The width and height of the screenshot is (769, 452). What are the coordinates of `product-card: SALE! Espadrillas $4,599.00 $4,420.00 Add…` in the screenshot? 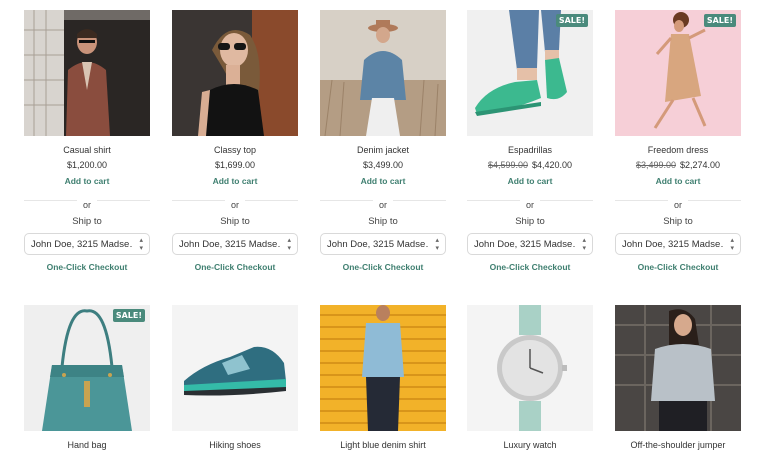 It's located at (530, 141).